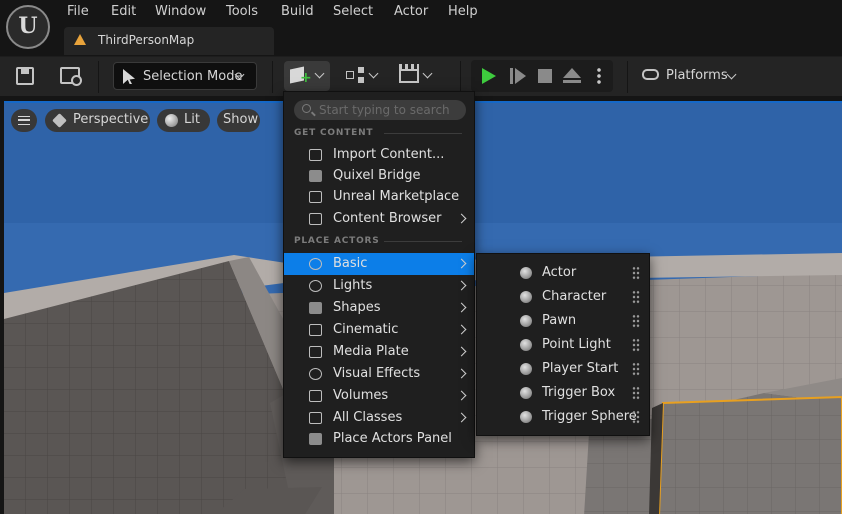  I want to click on show-button: Show, so click(238, 120).